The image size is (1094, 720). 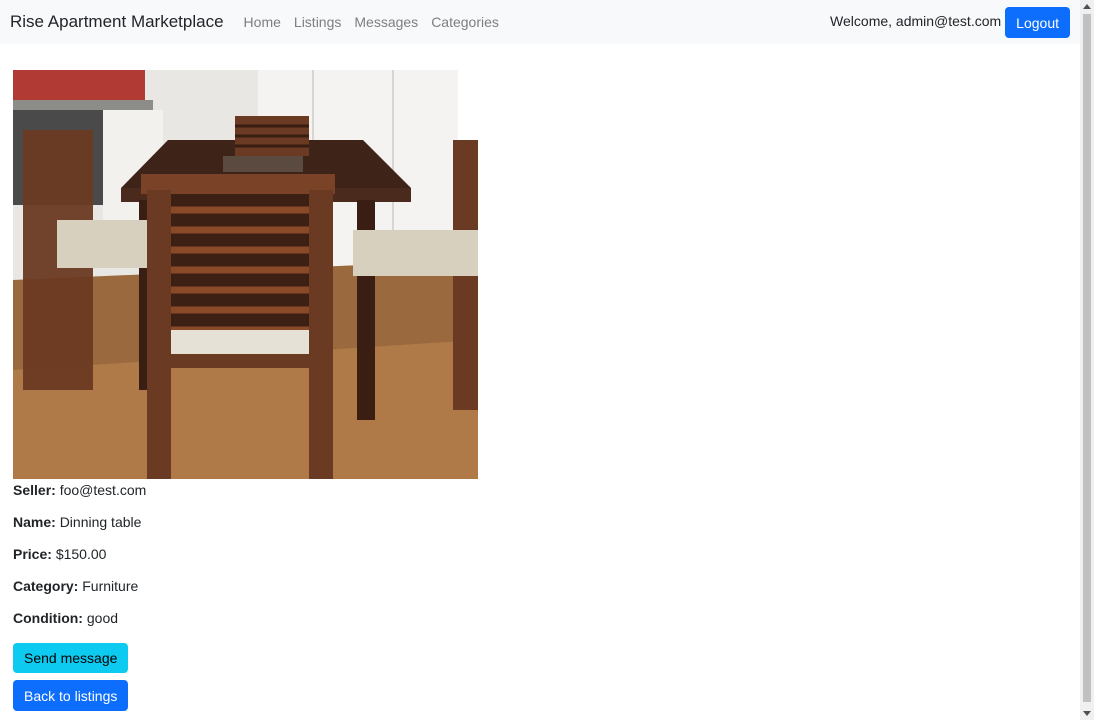 What do you see at coordinates (81, 554) in the screenshot?
I see `price-value: $150.00` at bounding box center [81, 554].